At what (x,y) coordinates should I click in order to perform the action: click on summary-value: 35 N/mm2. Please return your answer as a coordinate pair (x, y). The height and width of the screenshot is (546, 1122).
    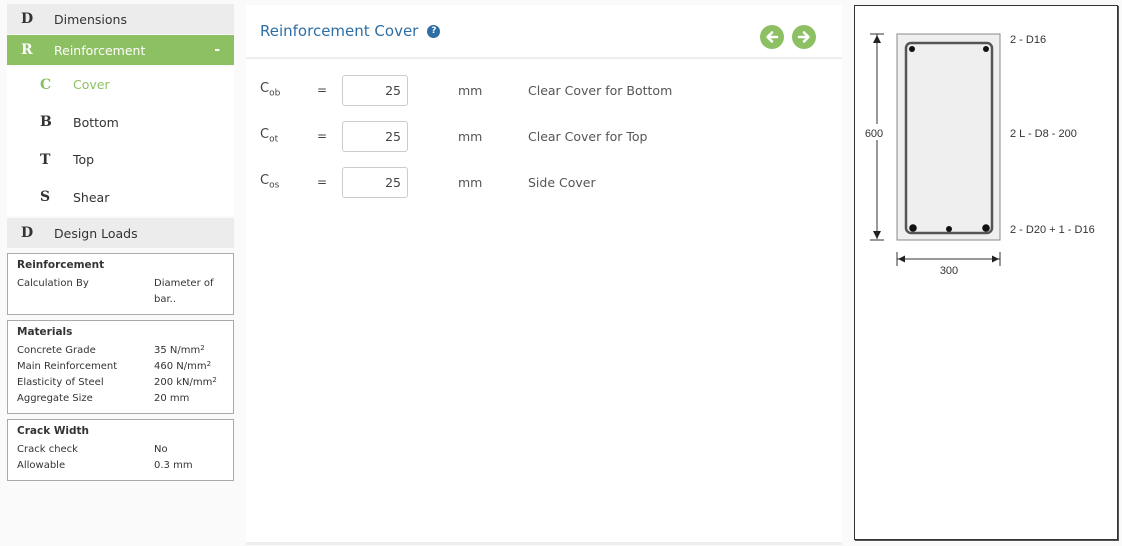
    Looking at the image, I should click on (189, 351).